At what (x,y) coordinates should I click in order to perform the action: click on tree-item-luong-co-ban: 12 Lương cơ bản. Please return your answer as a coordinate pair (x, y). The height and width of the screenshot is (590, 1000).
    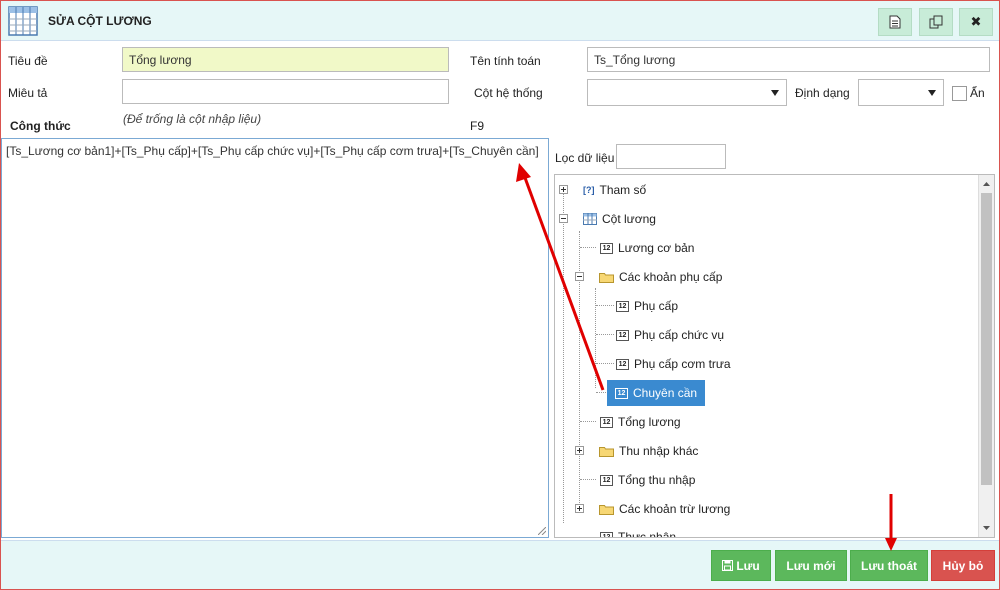
    Looking at the image, I should click on (647, 248).